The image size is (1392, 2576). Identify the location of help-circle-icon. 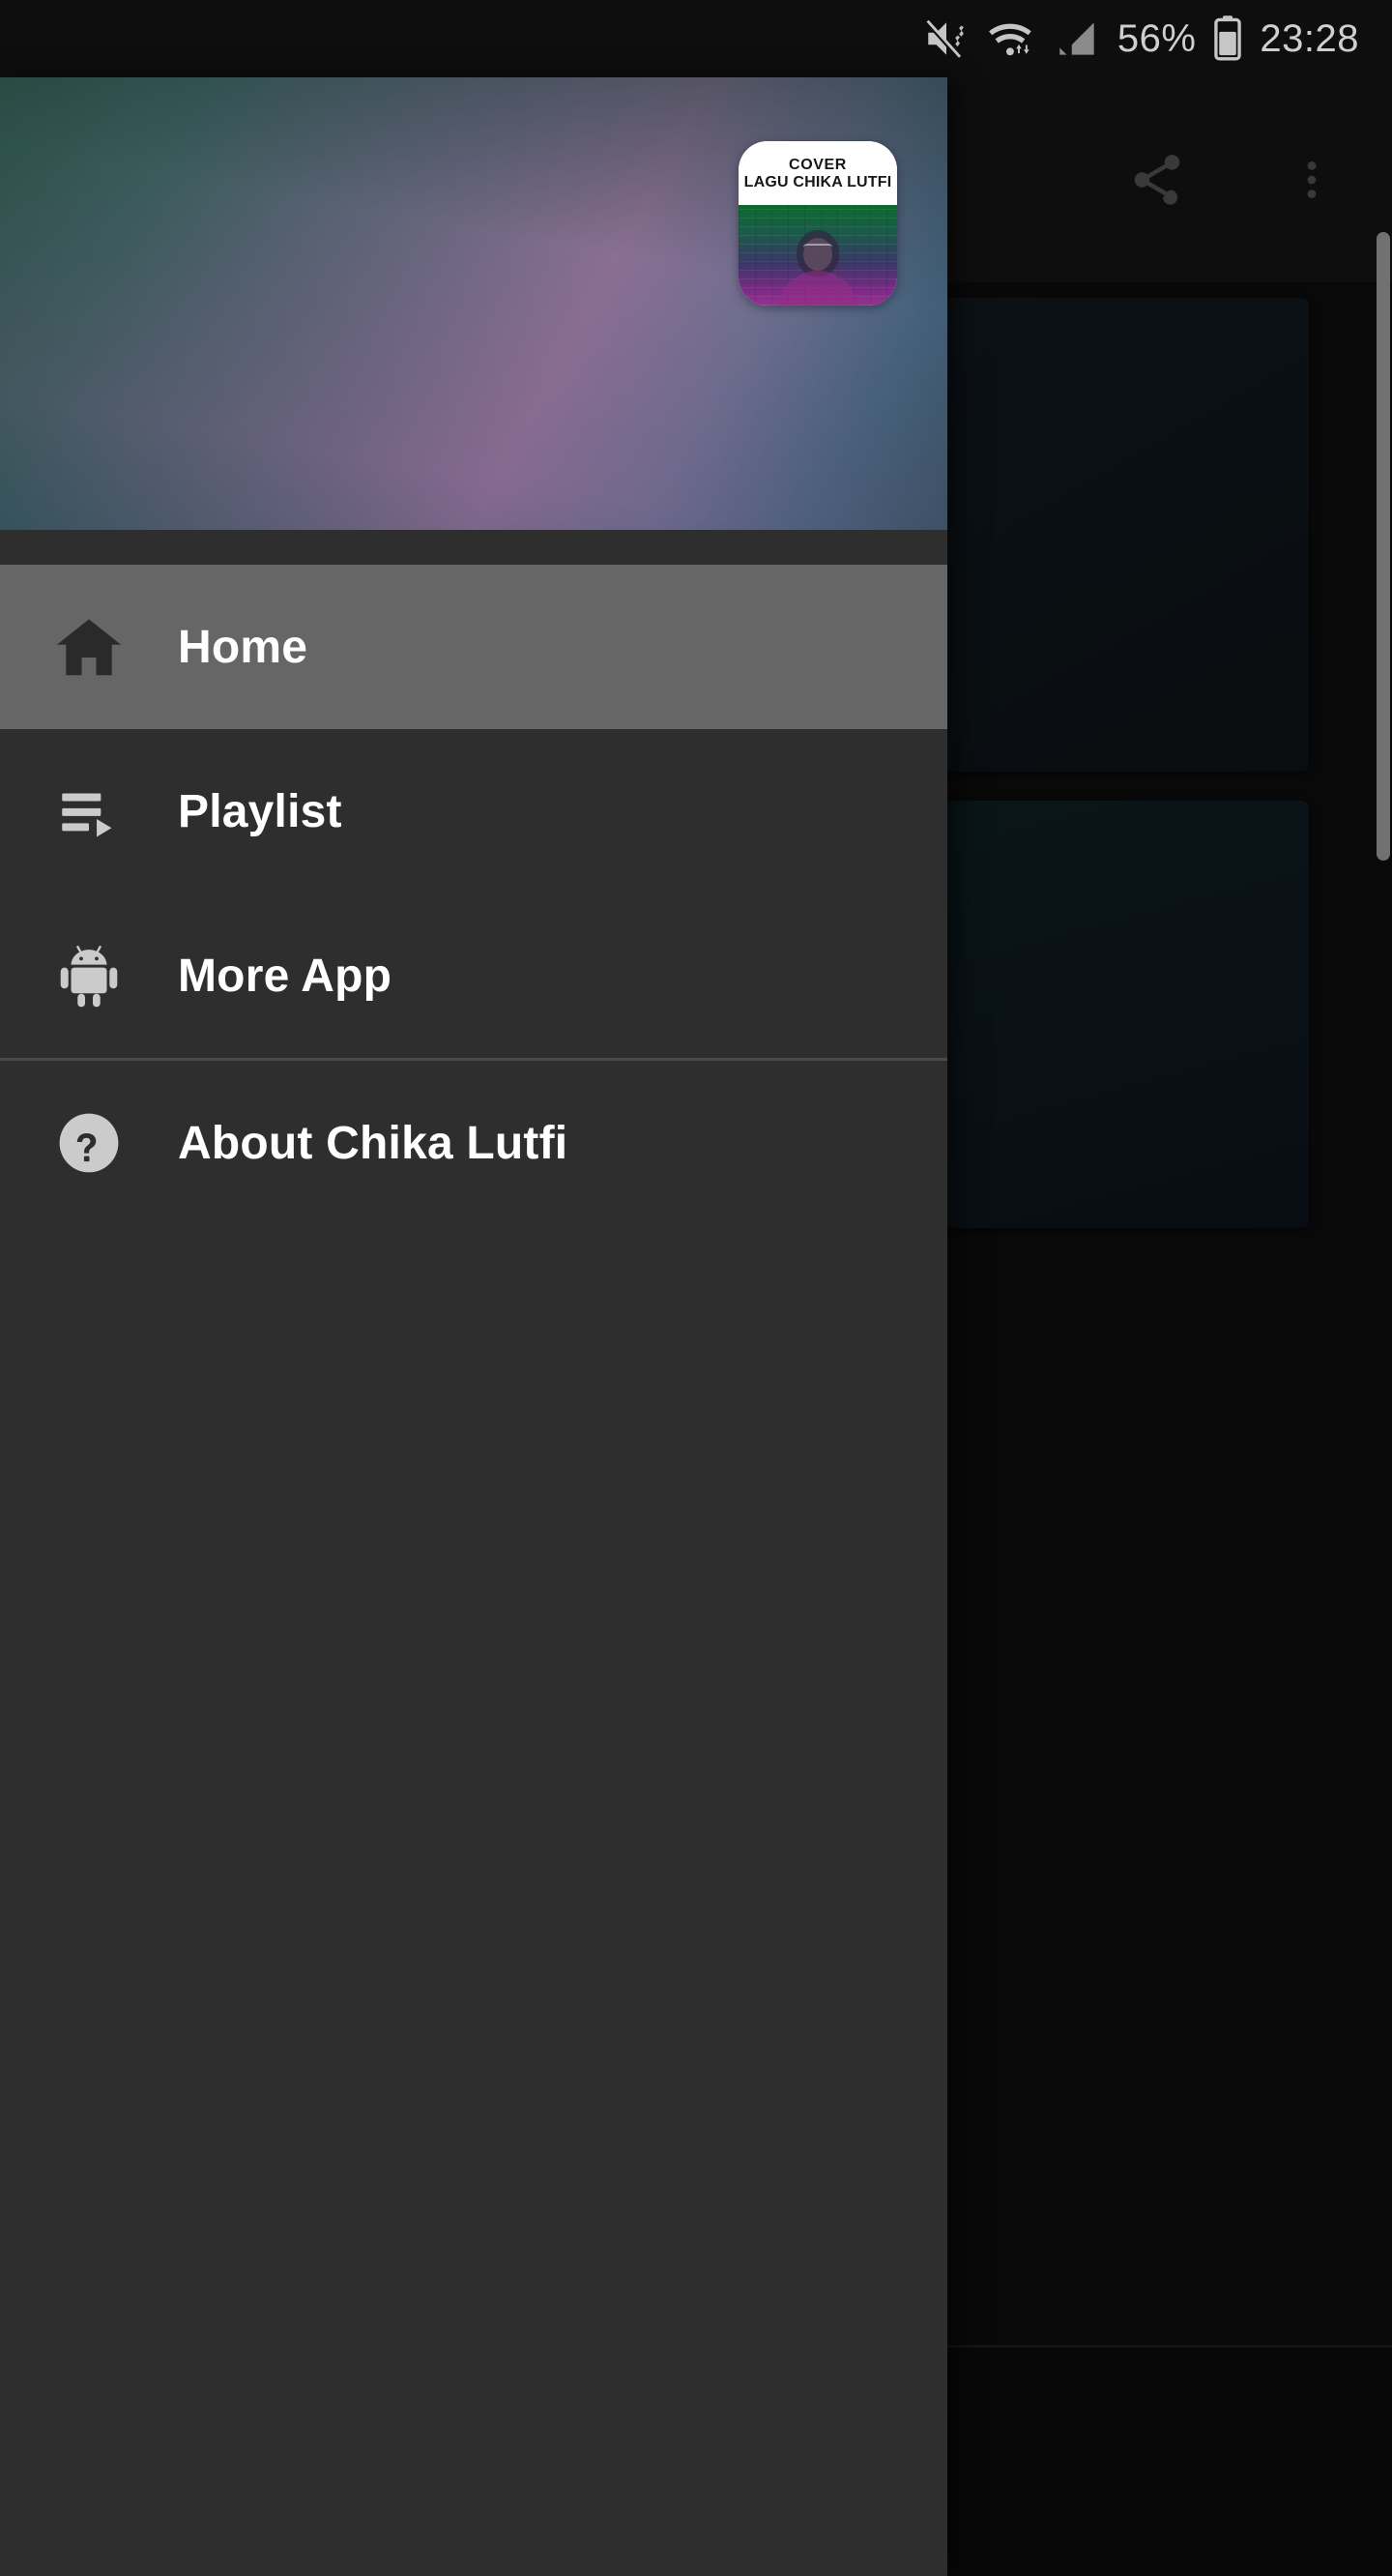
(89, 1143).